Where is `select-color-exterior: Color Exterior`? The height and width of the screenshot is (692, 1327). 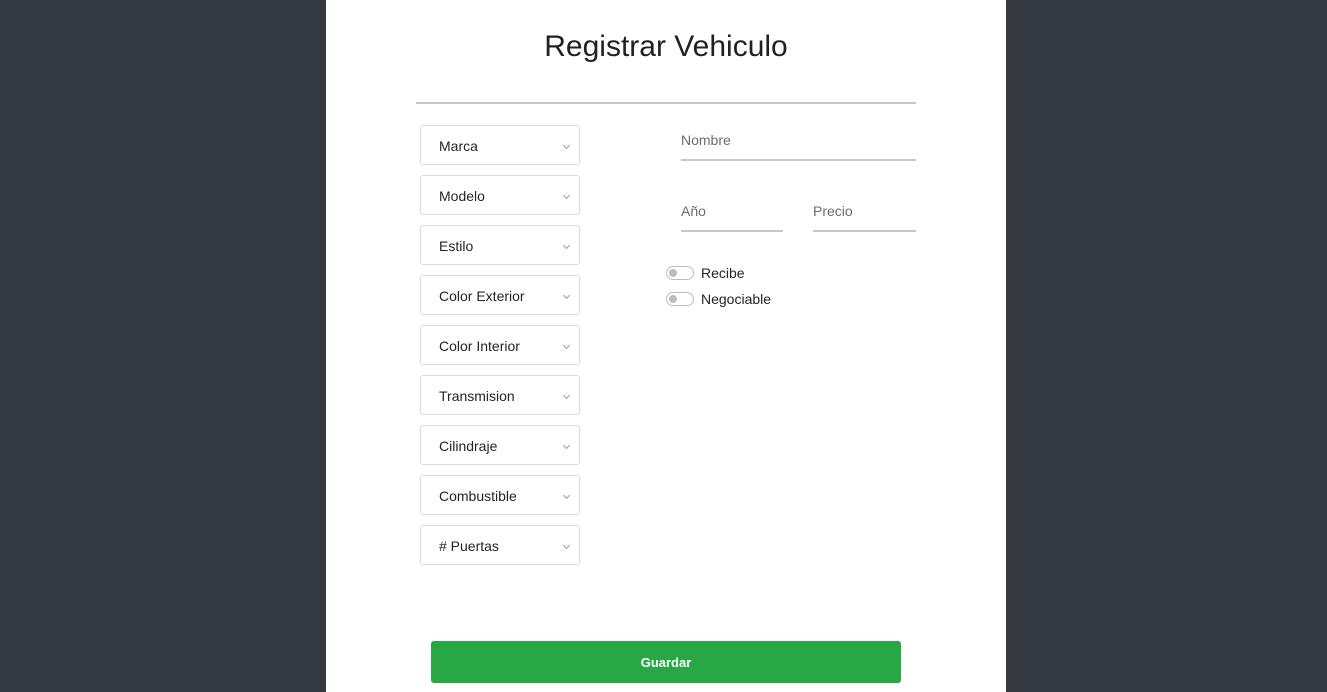 select-color-exterior: Color Exterior is located at coordinates (500, 295).